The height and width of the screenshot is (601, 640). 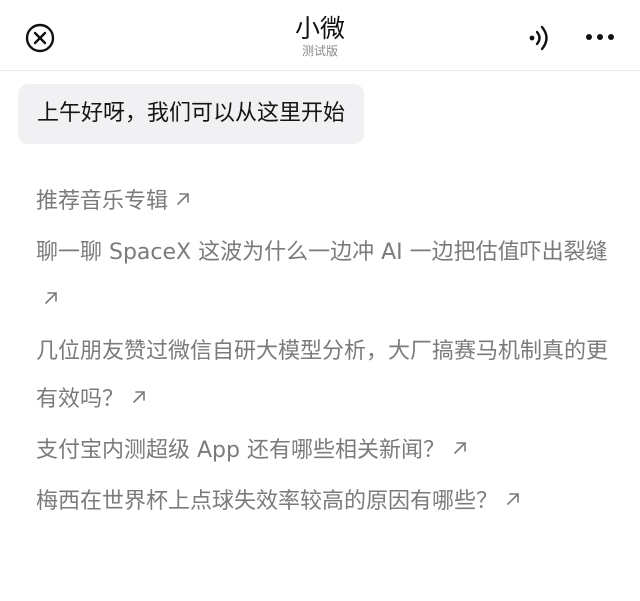 I want to click on suggestion-text: 聊一聊 SpaceX 这波为什么一边冲 AI 一边把估值吓出裂缝, so click(x=322, y=252).